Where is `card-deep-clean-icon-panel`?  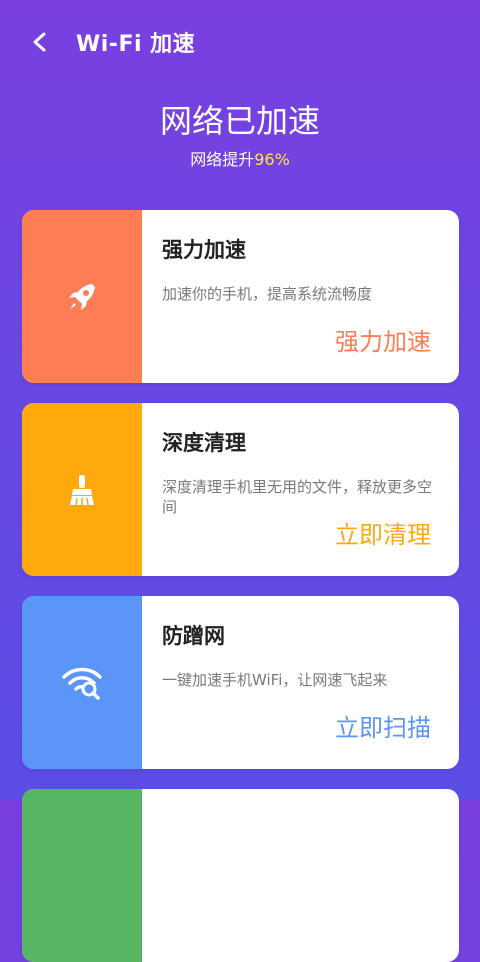
card-deep-clean-icon-panel is located at coordinates (82, 489).